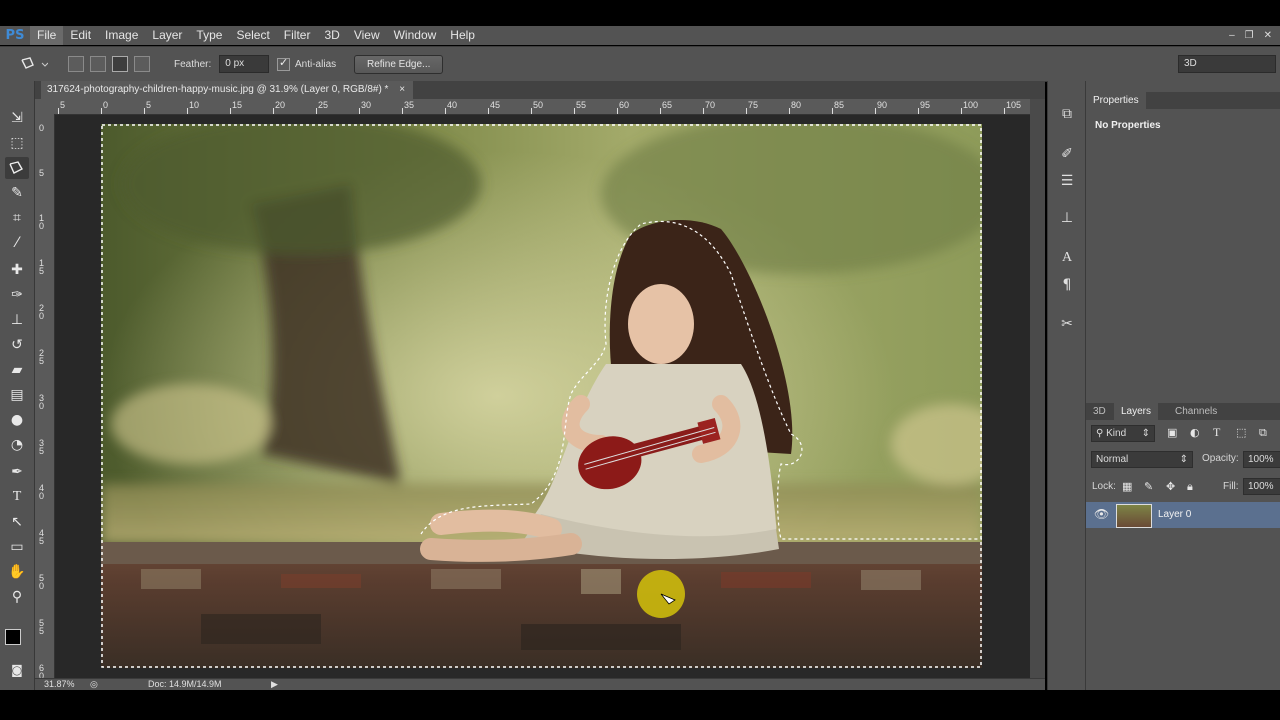 This screenshot has height=720, width=1280. I want to click on ruler-tick-label: 55, so click(581, 105).